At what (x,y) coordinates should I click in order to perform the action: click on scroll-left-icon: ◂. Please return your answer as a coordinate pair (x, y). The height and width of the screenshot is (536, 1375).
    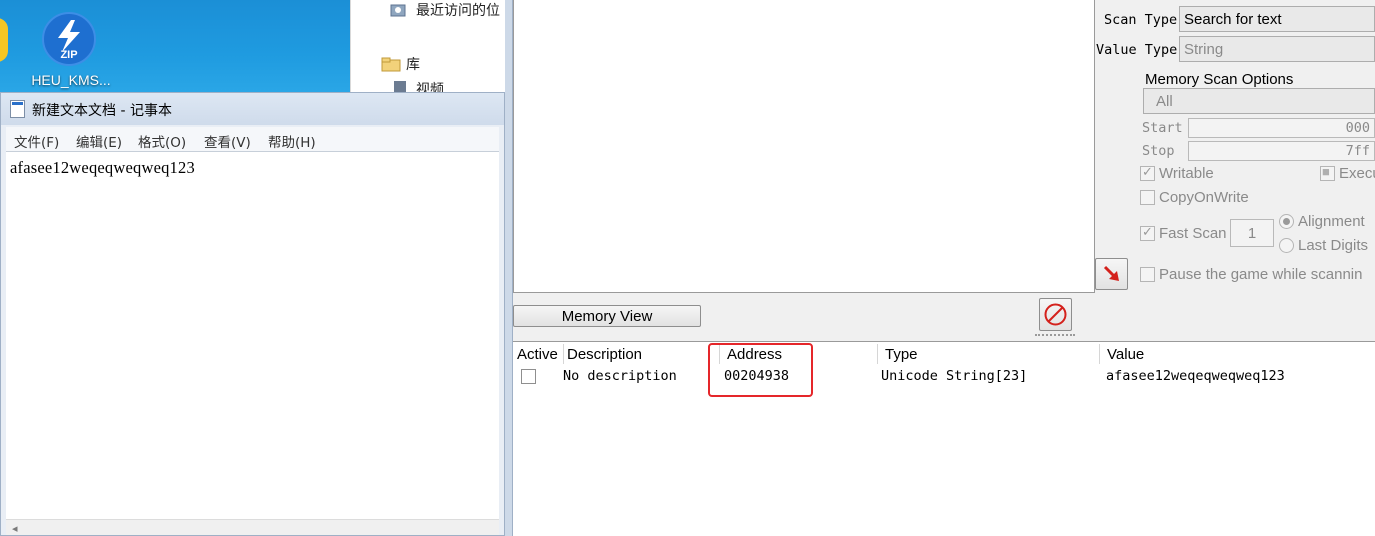
    Looking at the image, I should click on (15, 528).